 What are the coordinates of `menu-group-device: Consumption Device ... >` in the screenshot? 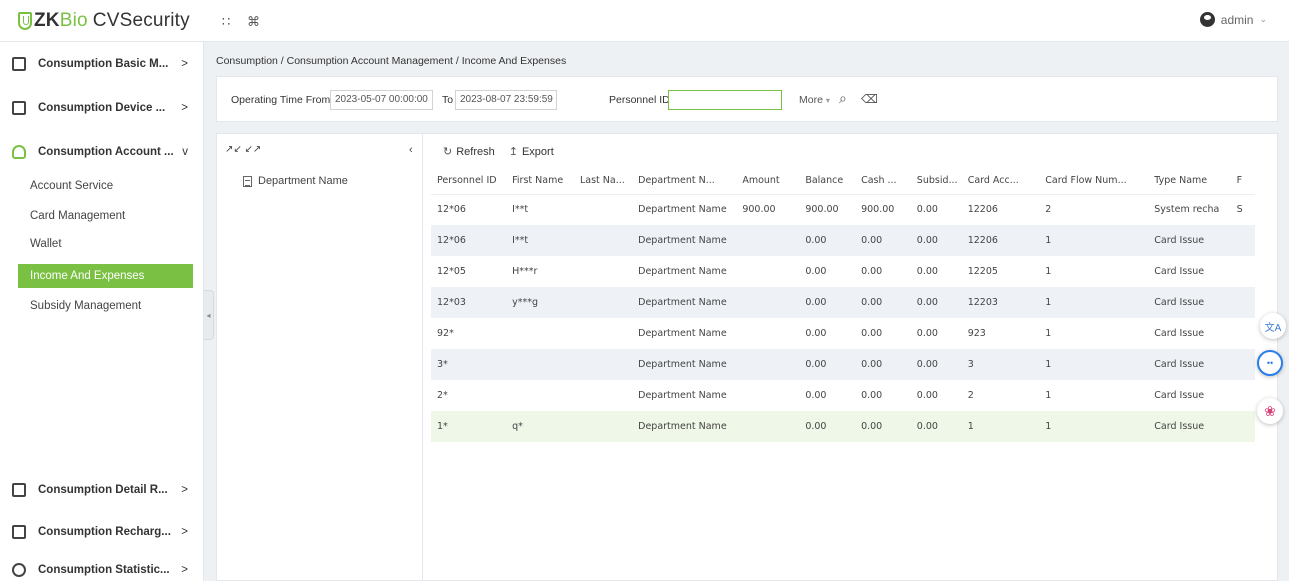 It's located at (102, 108).